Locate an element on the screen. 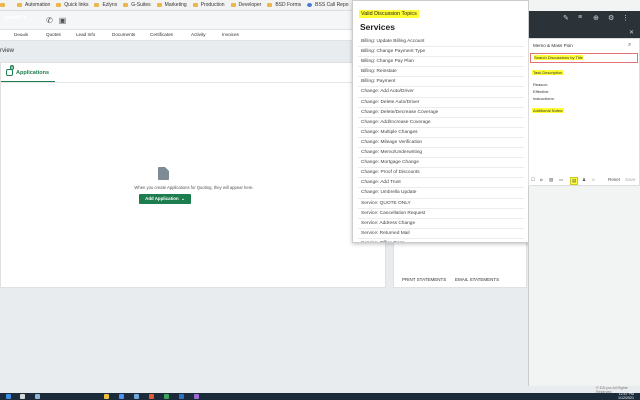 The width and height of the screenshot is (640, 400). search-taskbar-icon is located at coordinates (22, 396).